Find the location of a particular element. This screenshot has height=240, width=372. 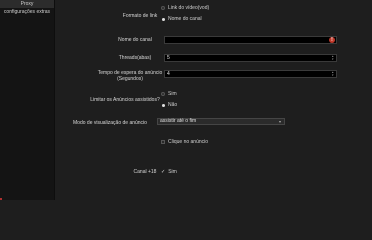

sidebar-item-extra-settings: configurações extras is located at coordinates (27, 12).